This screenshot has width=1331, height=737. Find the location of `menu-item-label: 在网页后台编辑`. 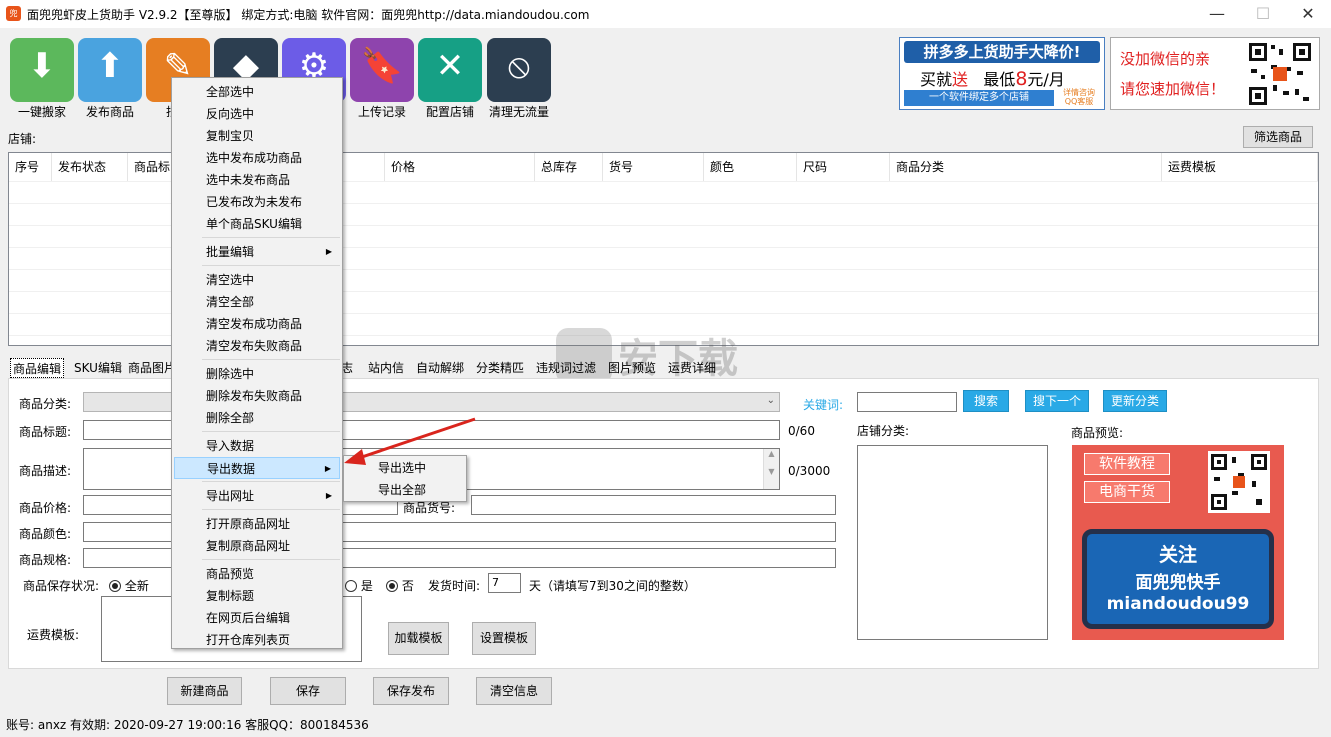

menu-item-label: 在网页后台编辑 is located at coordinates (248, 618).